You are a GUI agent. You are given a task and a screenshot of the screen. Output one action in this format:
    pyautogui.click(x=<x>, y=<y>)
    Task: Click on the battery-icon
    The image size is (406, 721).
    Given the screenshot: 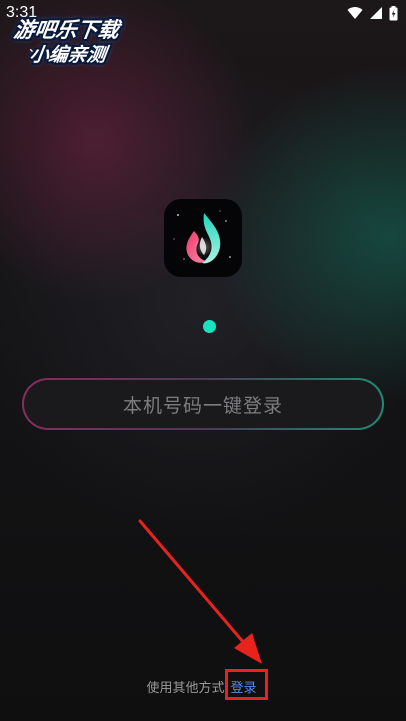 What is the action you would take?
    pyautogui.click(x=393, y=12)
    